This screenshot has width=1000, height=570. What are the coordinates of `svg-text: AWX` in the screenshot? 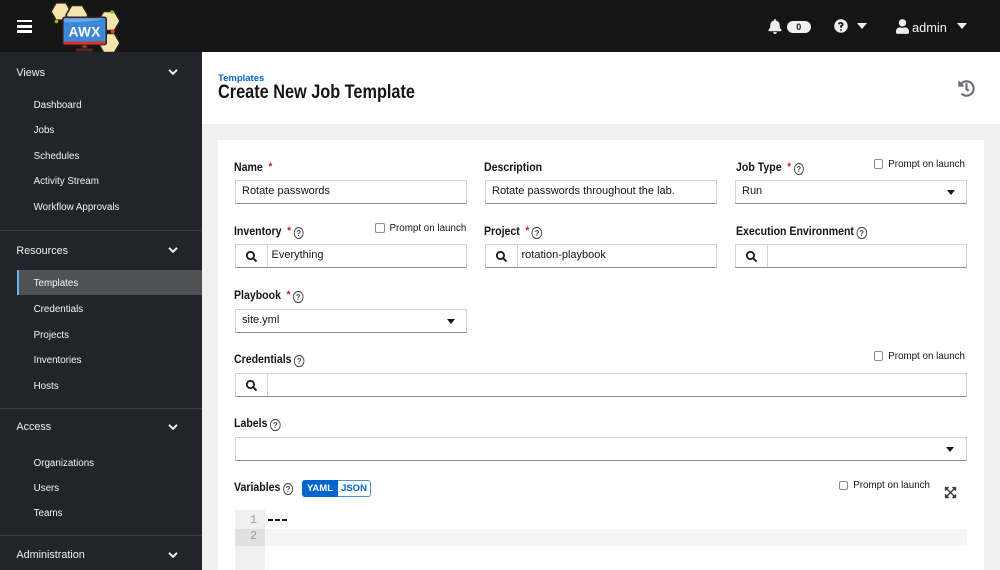 It's located at (85, 32).